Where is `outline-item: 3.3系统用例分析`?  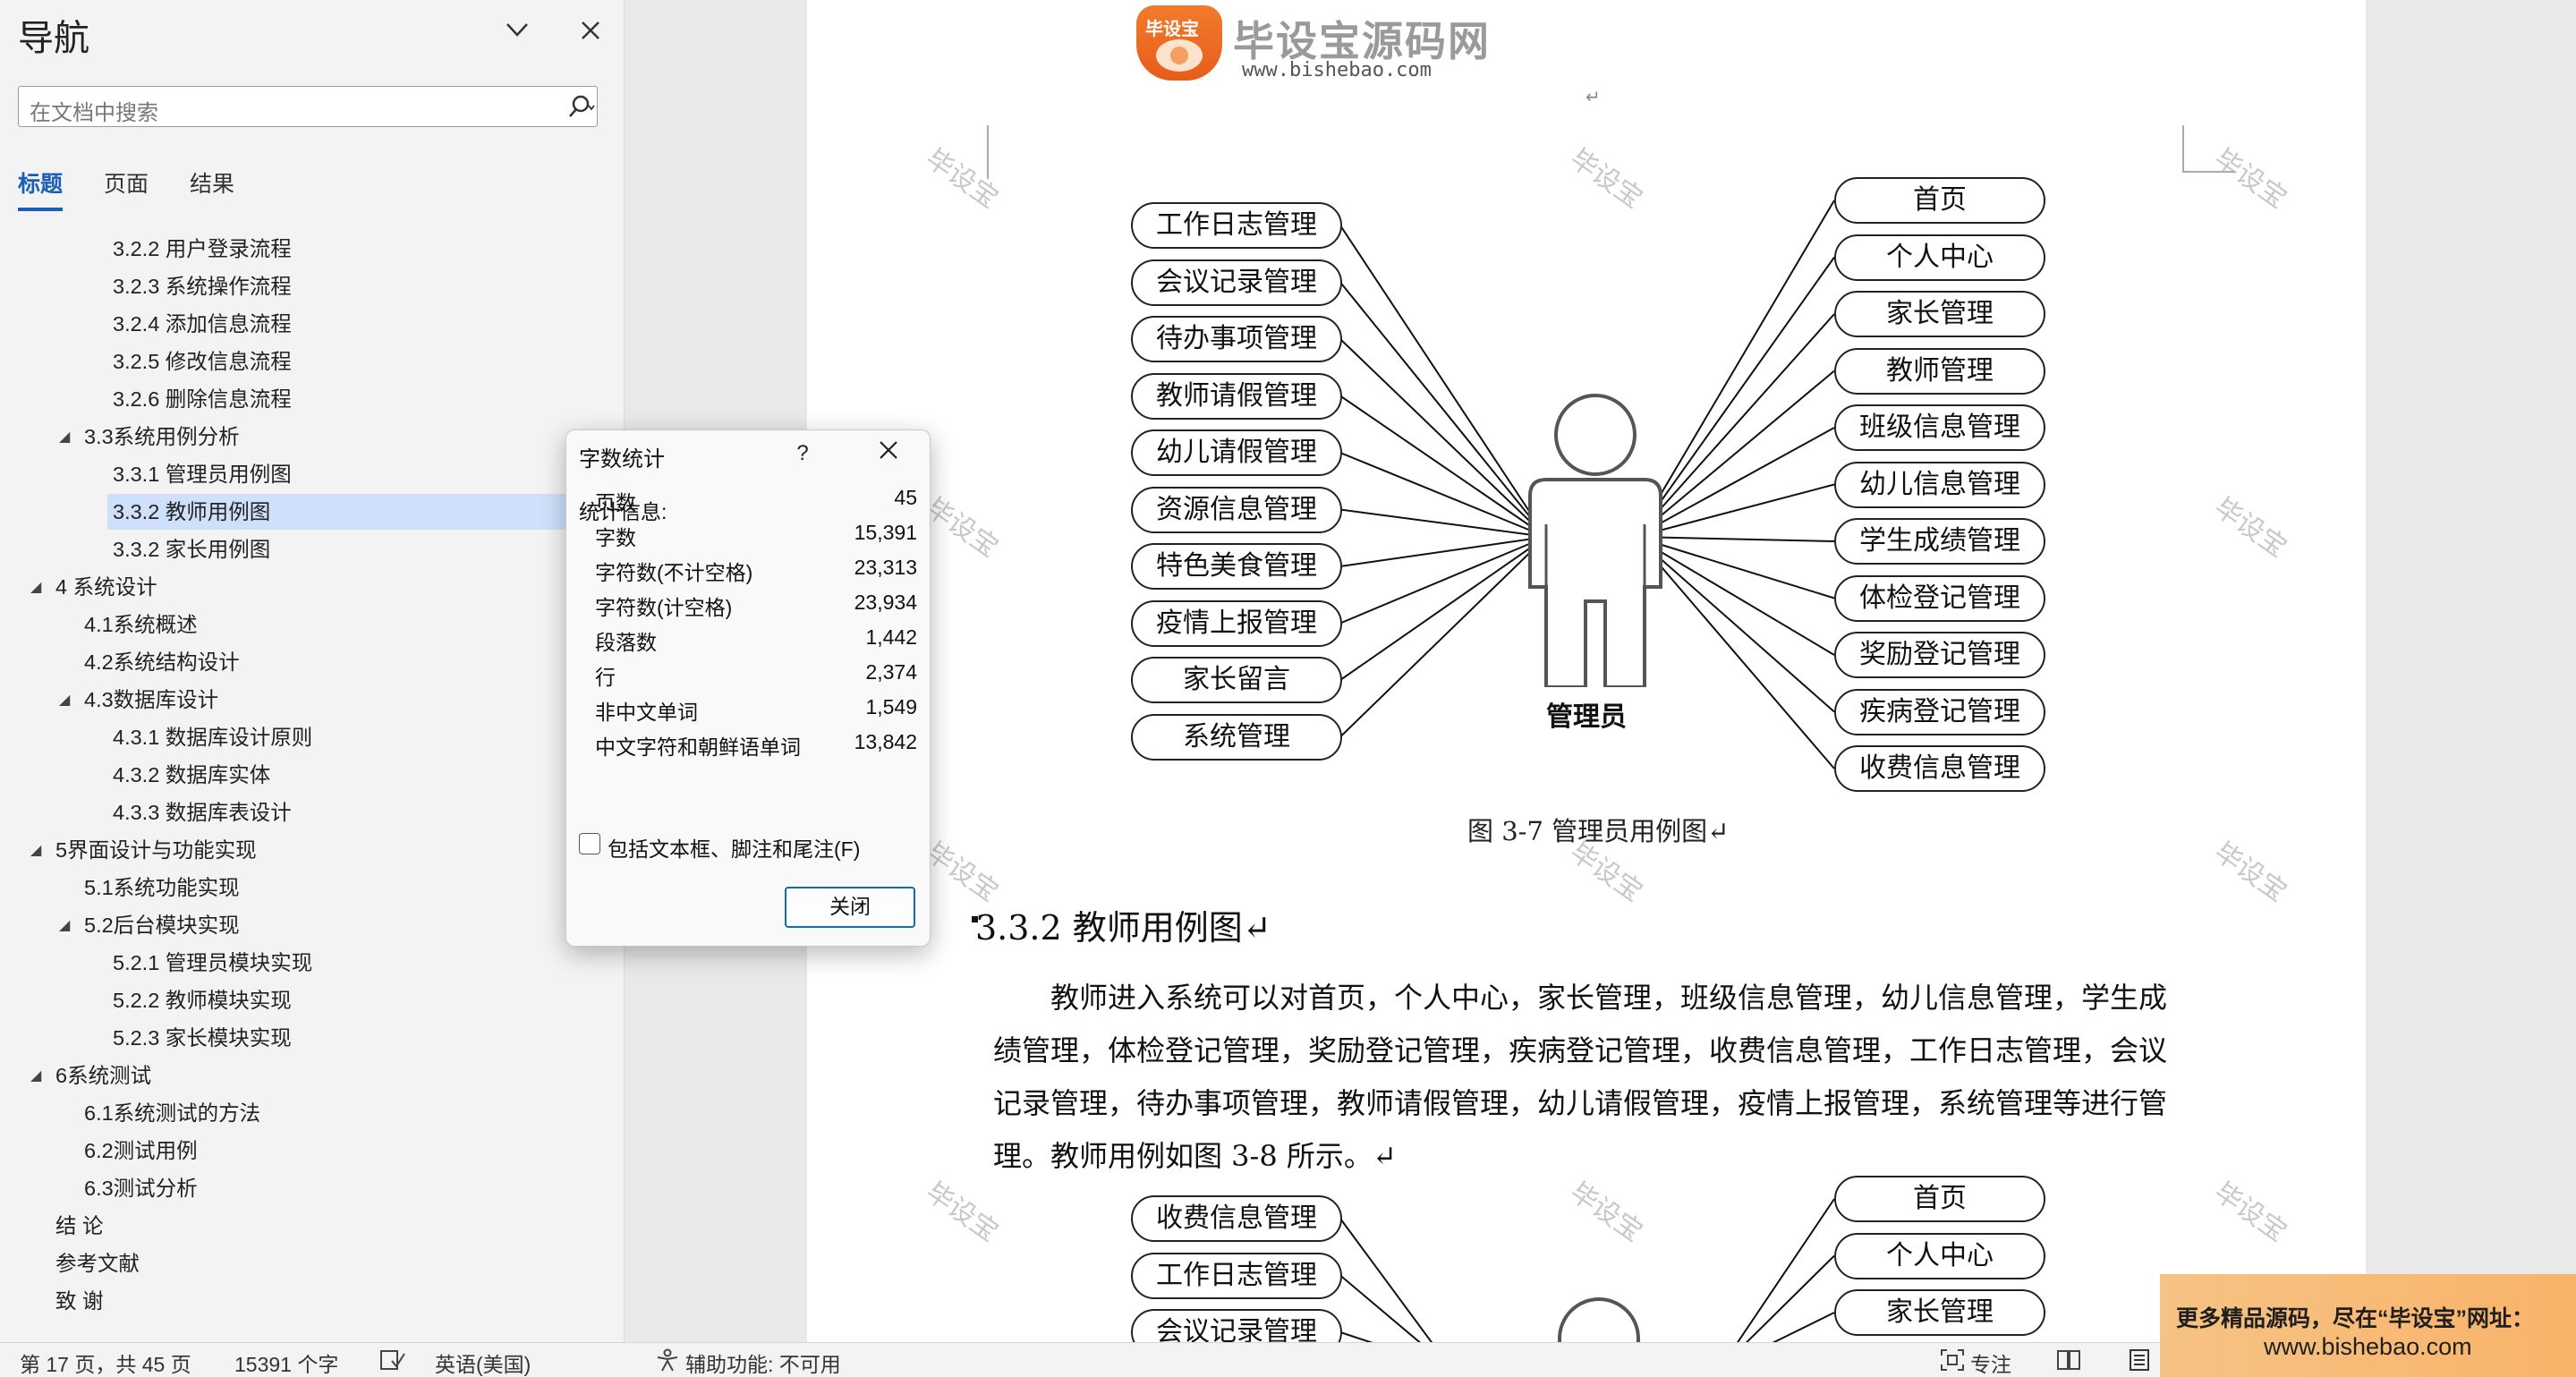 outline-item: 3.3系统用例分析 is located at coordinates (162, 437).